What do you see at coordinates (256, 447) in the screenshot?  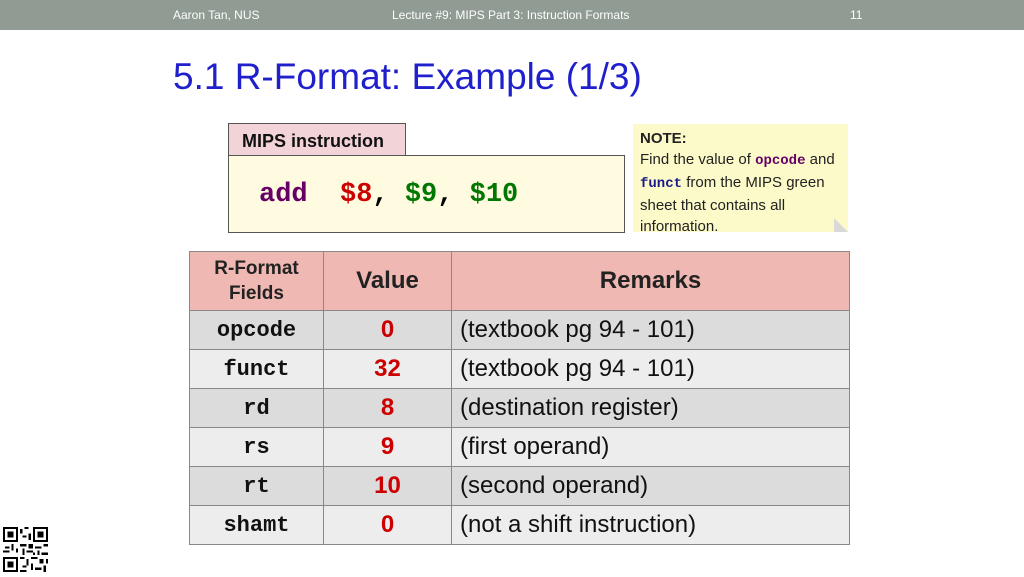 I see `field-name: rs` at bounding box center [256, 447].